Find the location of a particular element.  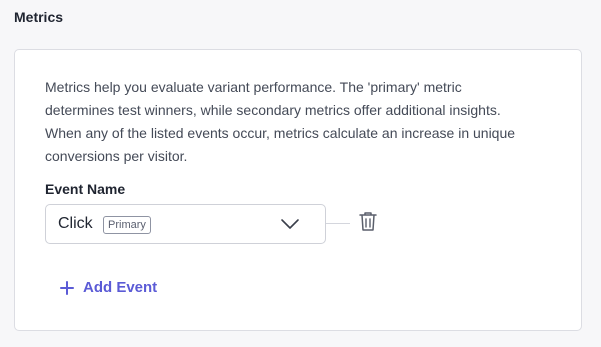

add-event-label: Add Event is located at coordinates (120, 287).